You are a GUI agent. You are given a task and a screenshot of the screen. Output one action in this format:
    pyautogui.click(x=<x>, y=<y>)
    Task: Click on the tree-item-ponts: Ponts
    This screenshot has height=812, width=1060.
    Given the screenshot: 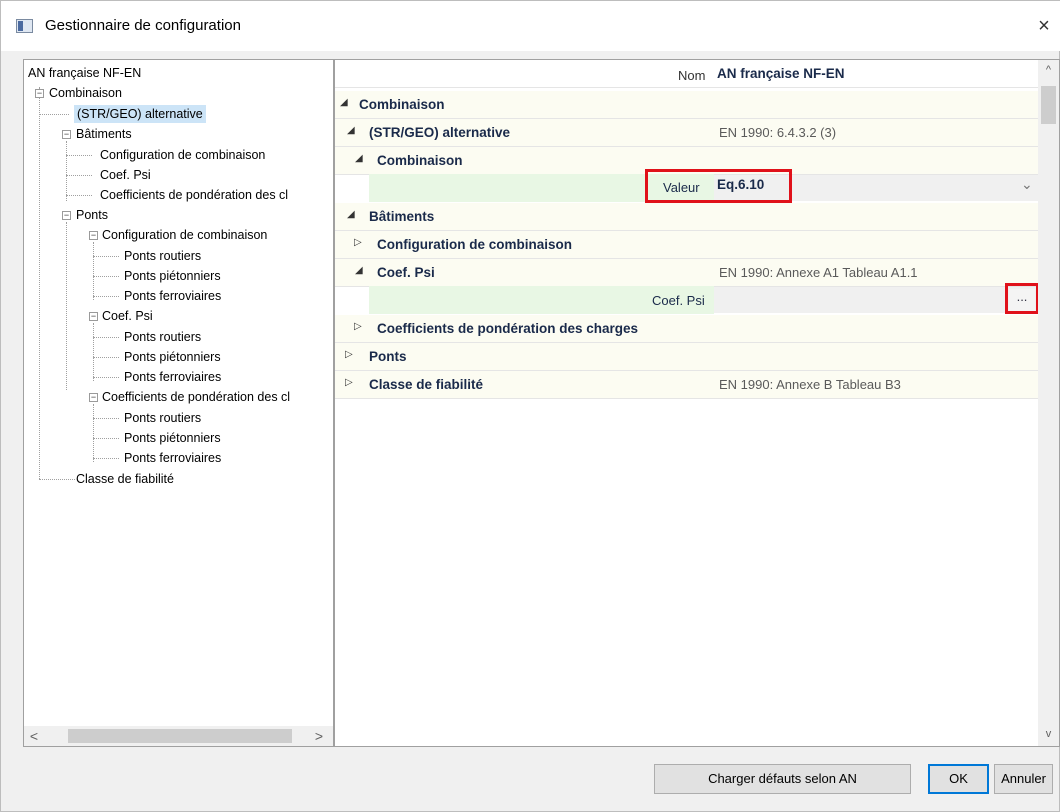 What is the action you would take?
    pyautogui.click(x=92, y=215)
    